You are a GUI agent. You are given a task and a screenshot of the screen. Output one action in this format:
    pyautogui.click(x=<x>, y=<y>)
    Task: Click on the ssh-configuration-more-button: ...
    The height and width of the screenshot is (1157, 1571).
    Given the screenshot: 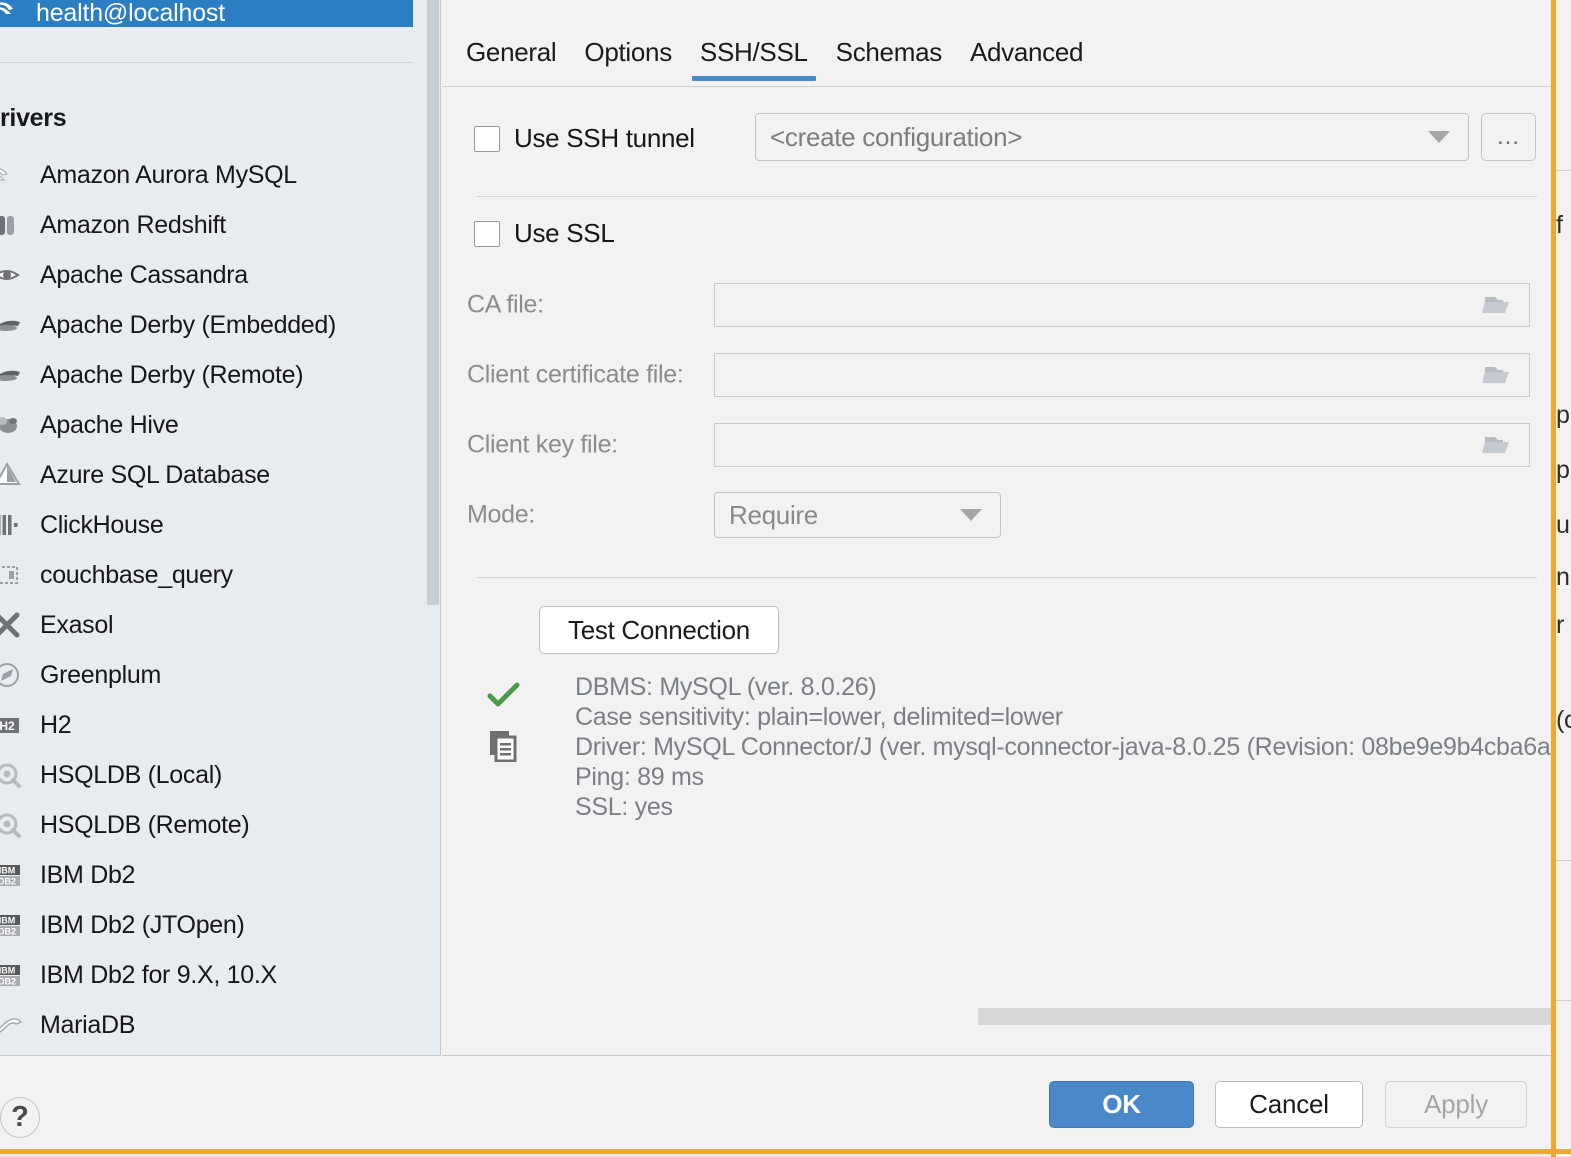 What is the action you would take?
    pyautogui.click(x=1508, y=137)
    